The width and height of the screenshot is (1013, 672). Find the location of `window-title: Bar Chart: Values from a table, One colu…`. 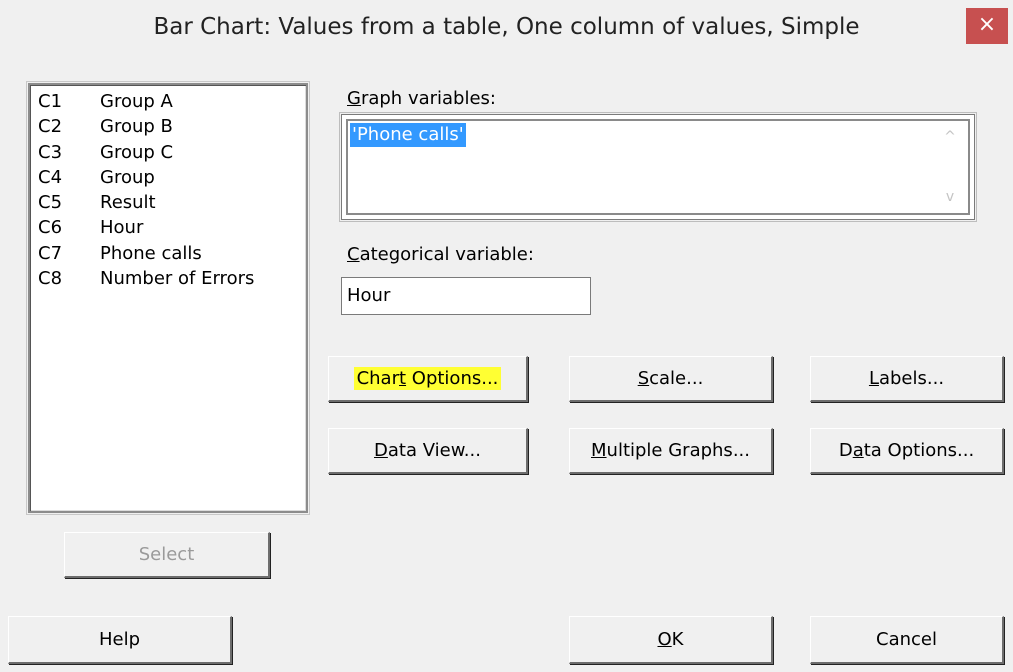

window-title: Bar Chart: Values from a table, One colu… is located at coordinates (506, 27).